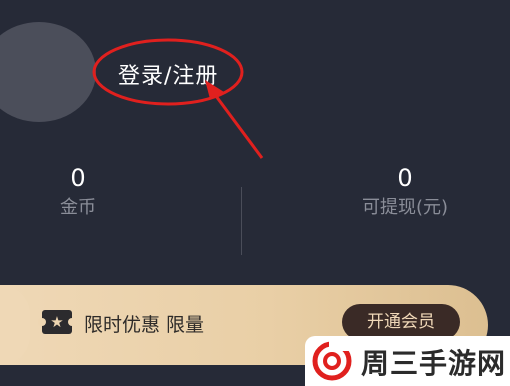 This screenshot has height=386, width=510. Describe the element at coordinates (434, 363) in the screenshot. I see `watermark-text: 周三手游网` at that location.